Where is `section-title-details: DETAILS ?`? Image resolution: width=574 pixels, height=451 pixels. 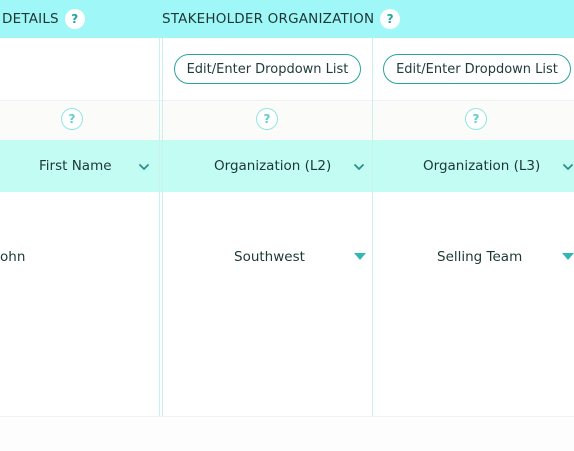 section-title-details: DETAILS ? is located at coordinates (43, 19).